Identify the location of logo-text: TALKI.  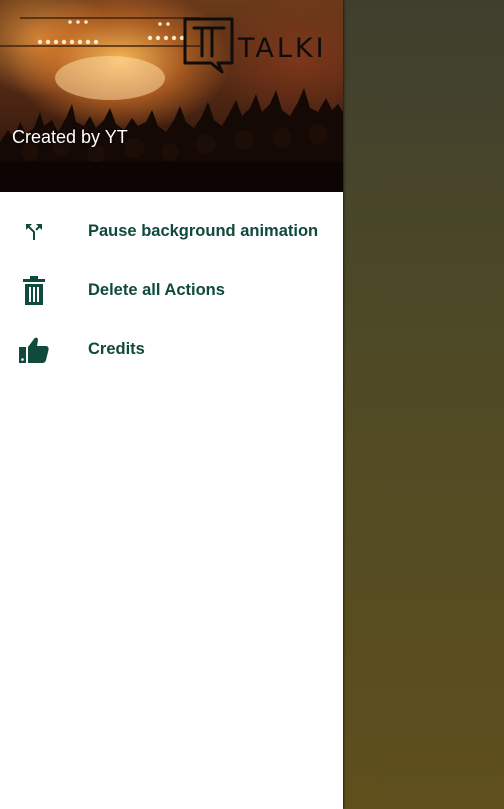
(282, 48).